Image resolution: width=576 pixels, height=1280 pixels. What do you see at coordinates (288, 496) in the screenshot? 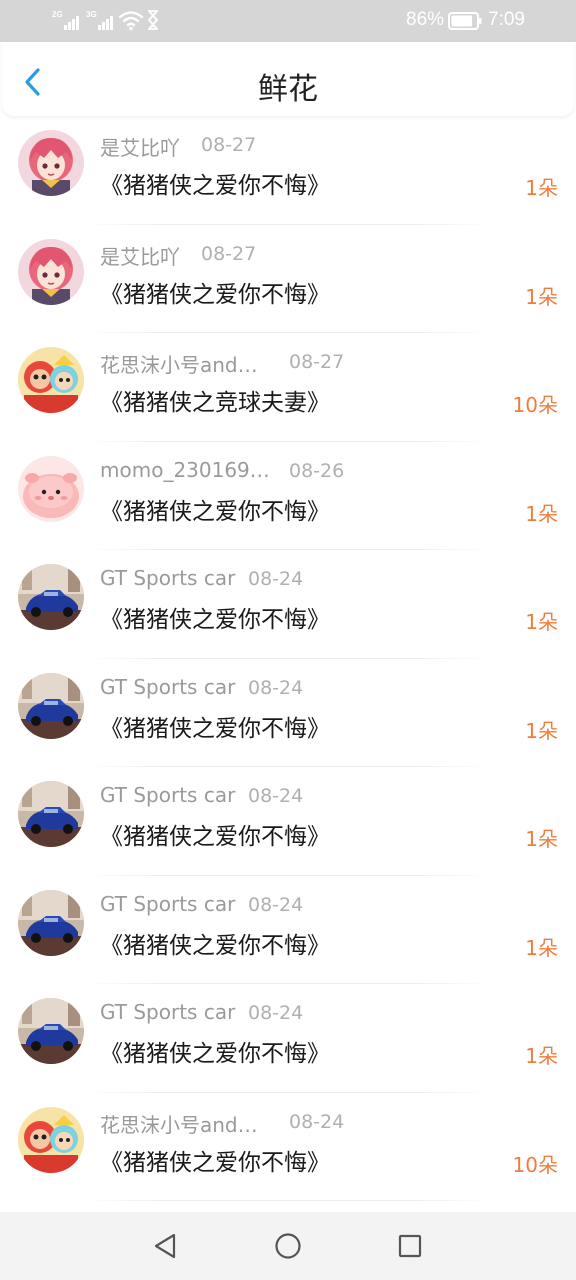
I see `list-item: momo_230169… 08-26 《猪猪侠之爱你不悔》 1朵` at bounding box center [288, 496].